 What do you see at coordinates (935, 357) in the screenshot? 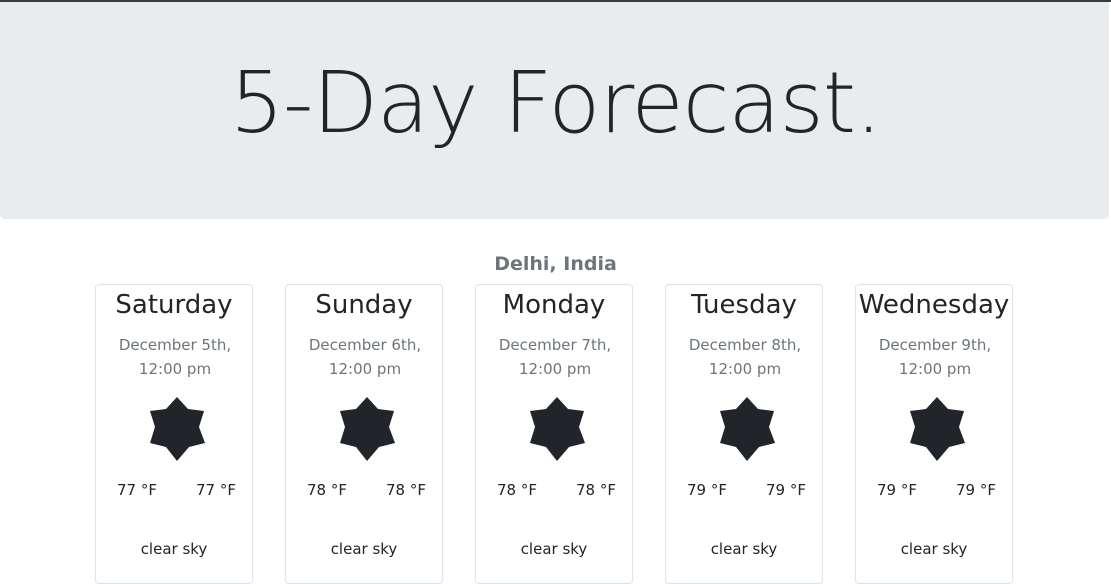
I see `card-date: December 9th, 12:00 pm` at bounding box center [935, 357].